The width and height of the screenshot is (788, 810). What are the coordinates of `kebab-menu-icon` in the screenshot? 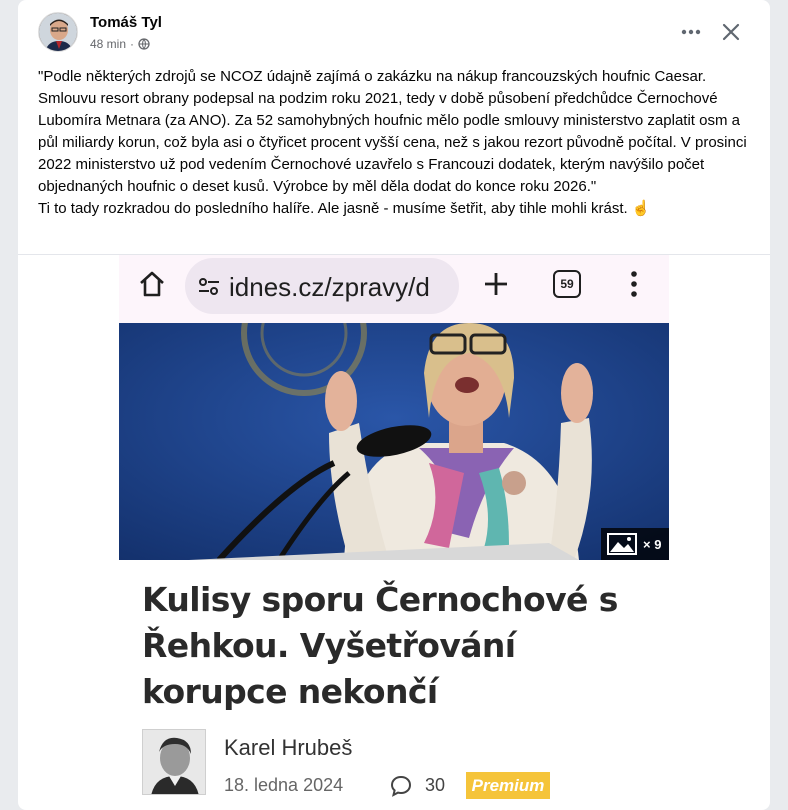 It's located at (634, 284).